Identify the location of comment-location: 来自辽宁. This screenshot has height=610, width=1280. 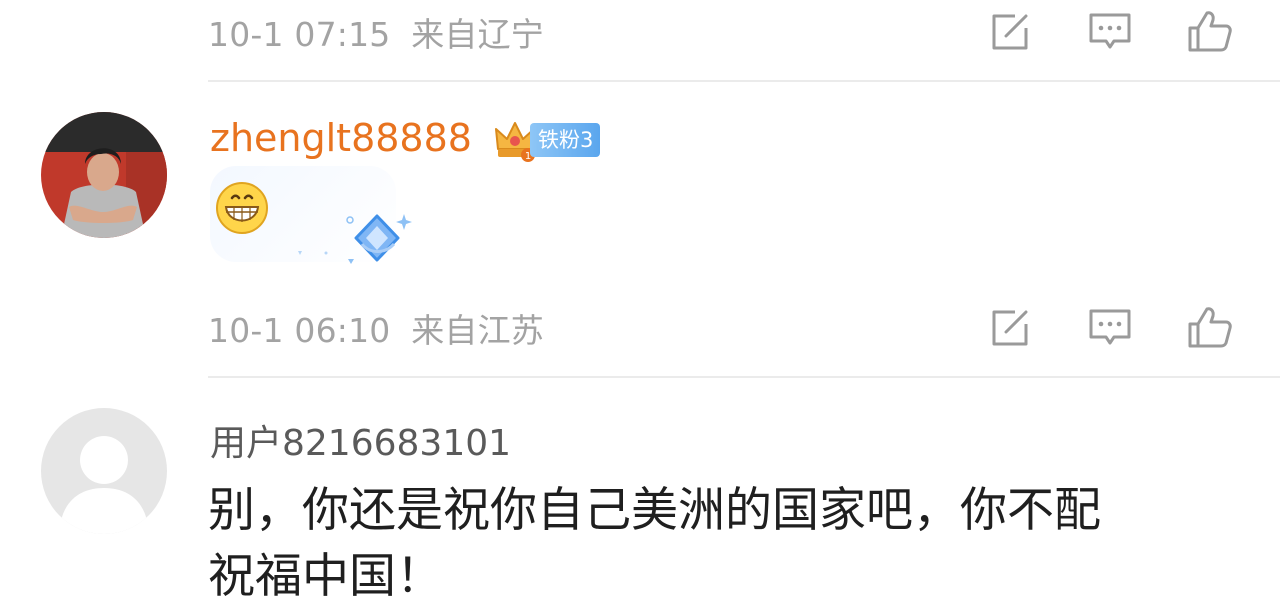
(478, 34).